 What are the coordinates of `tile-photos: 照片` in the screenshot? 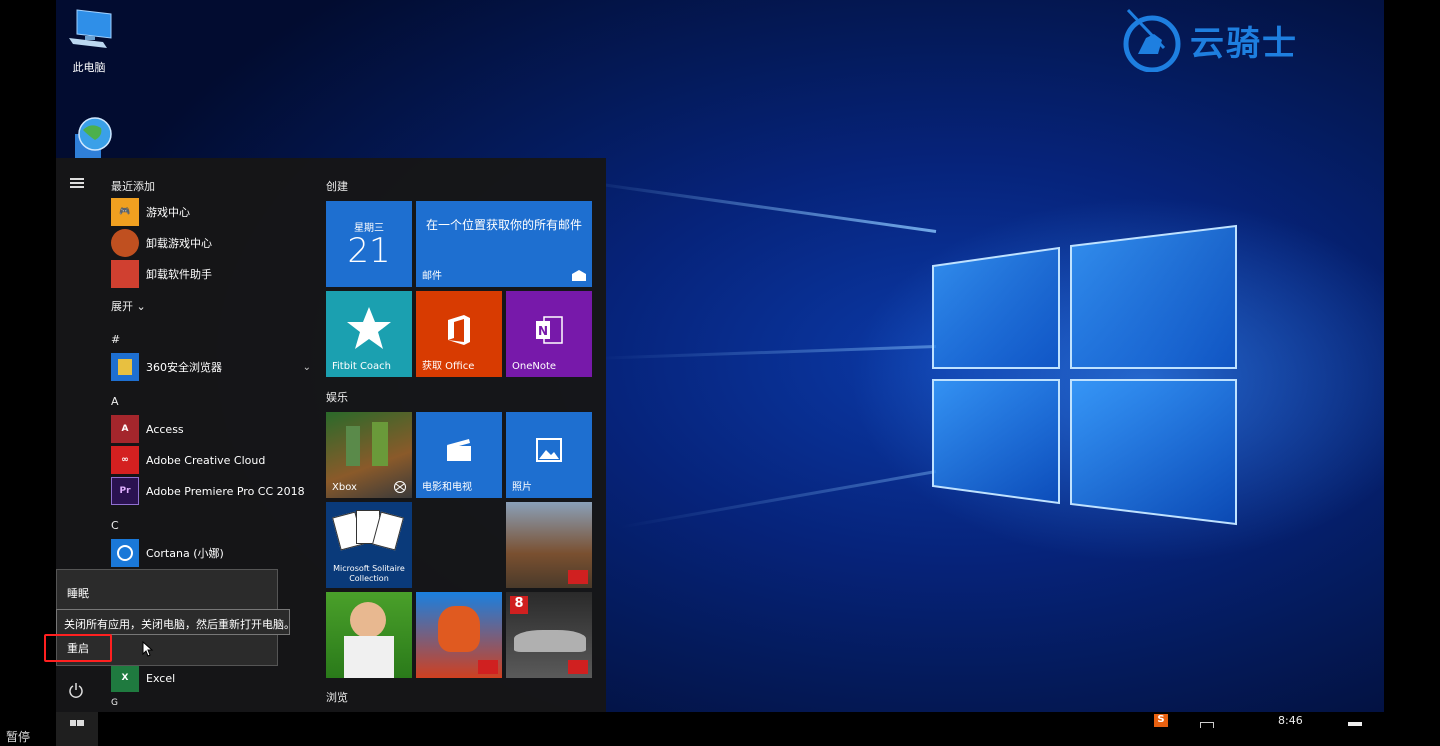 It's located at (549, 455).